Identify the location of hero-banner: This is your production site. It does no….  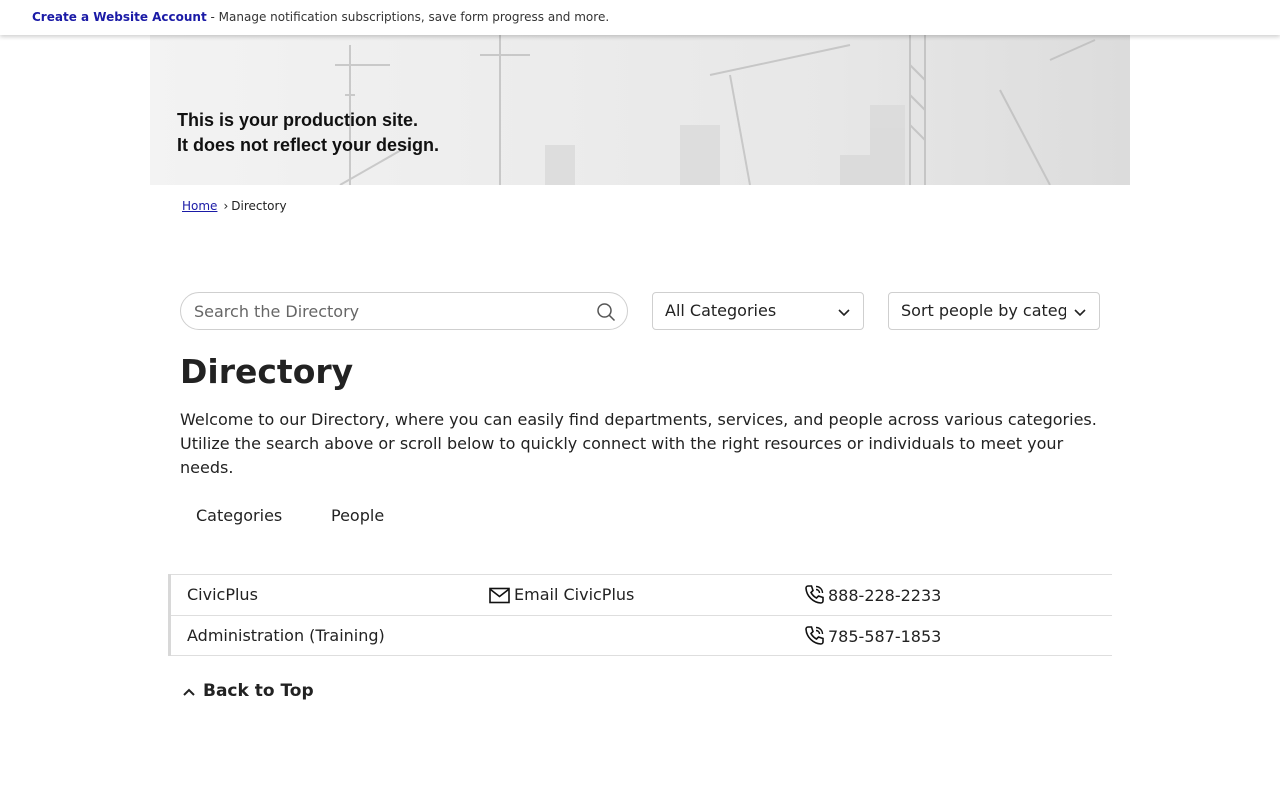
(640, 110).